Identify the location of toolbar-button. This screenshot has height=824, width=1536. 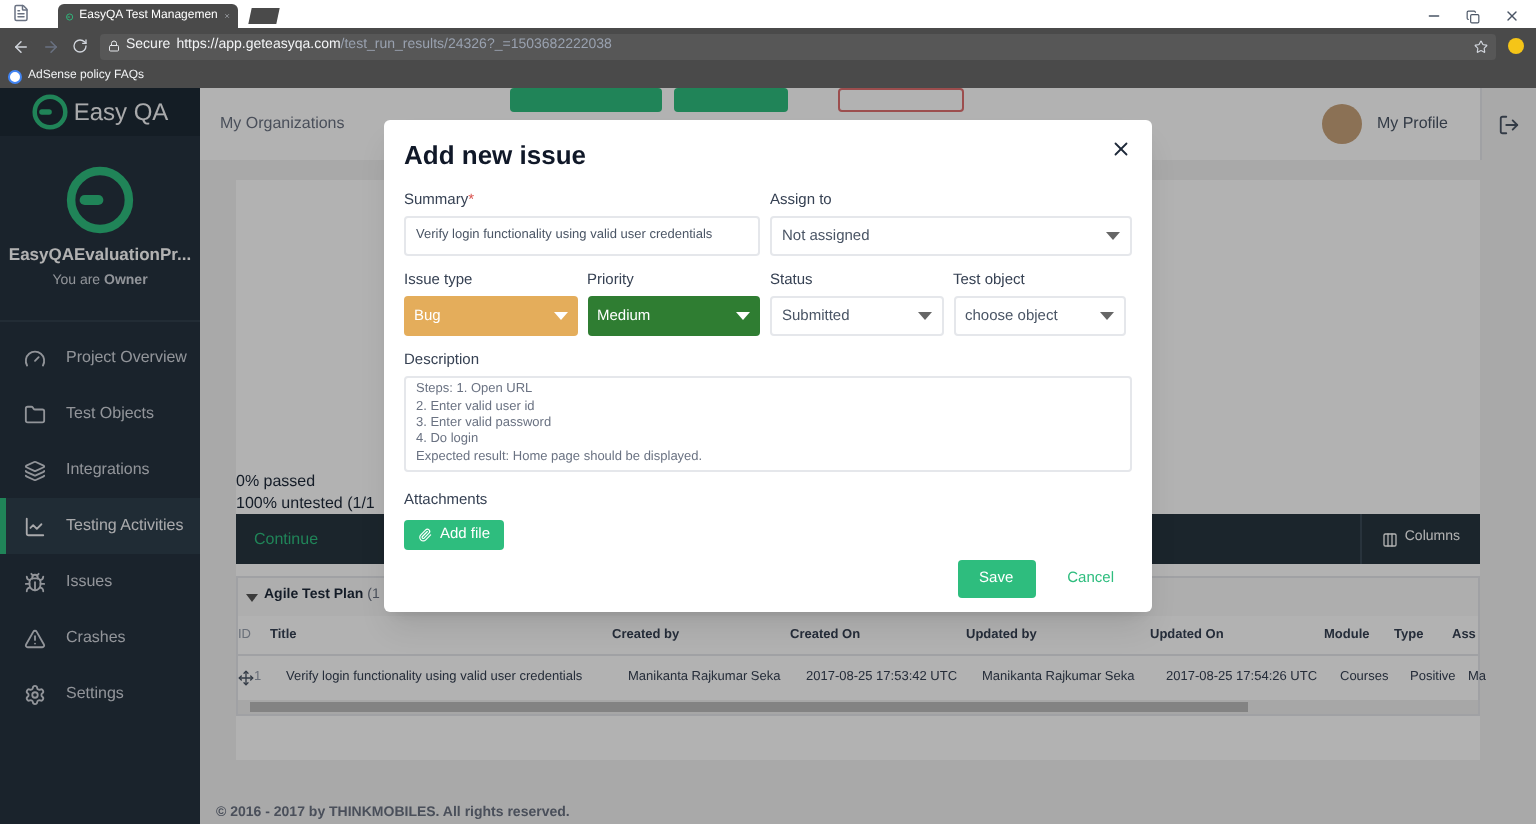
(901, 100).